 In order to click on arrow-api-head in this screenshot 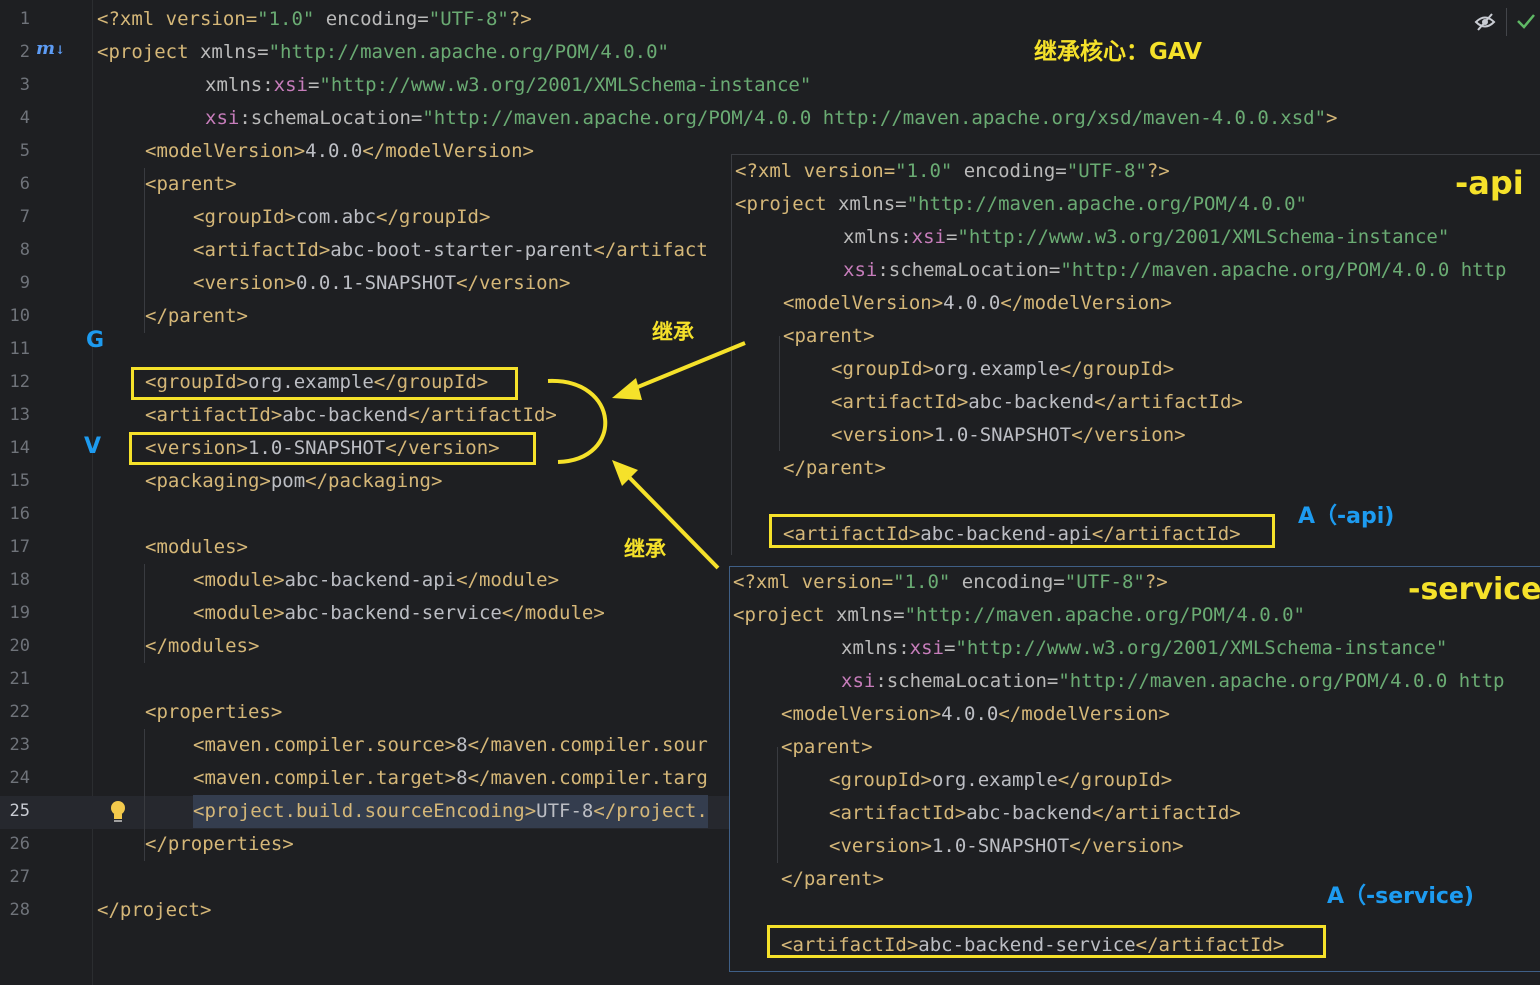, I will do `click(627, 389)`.